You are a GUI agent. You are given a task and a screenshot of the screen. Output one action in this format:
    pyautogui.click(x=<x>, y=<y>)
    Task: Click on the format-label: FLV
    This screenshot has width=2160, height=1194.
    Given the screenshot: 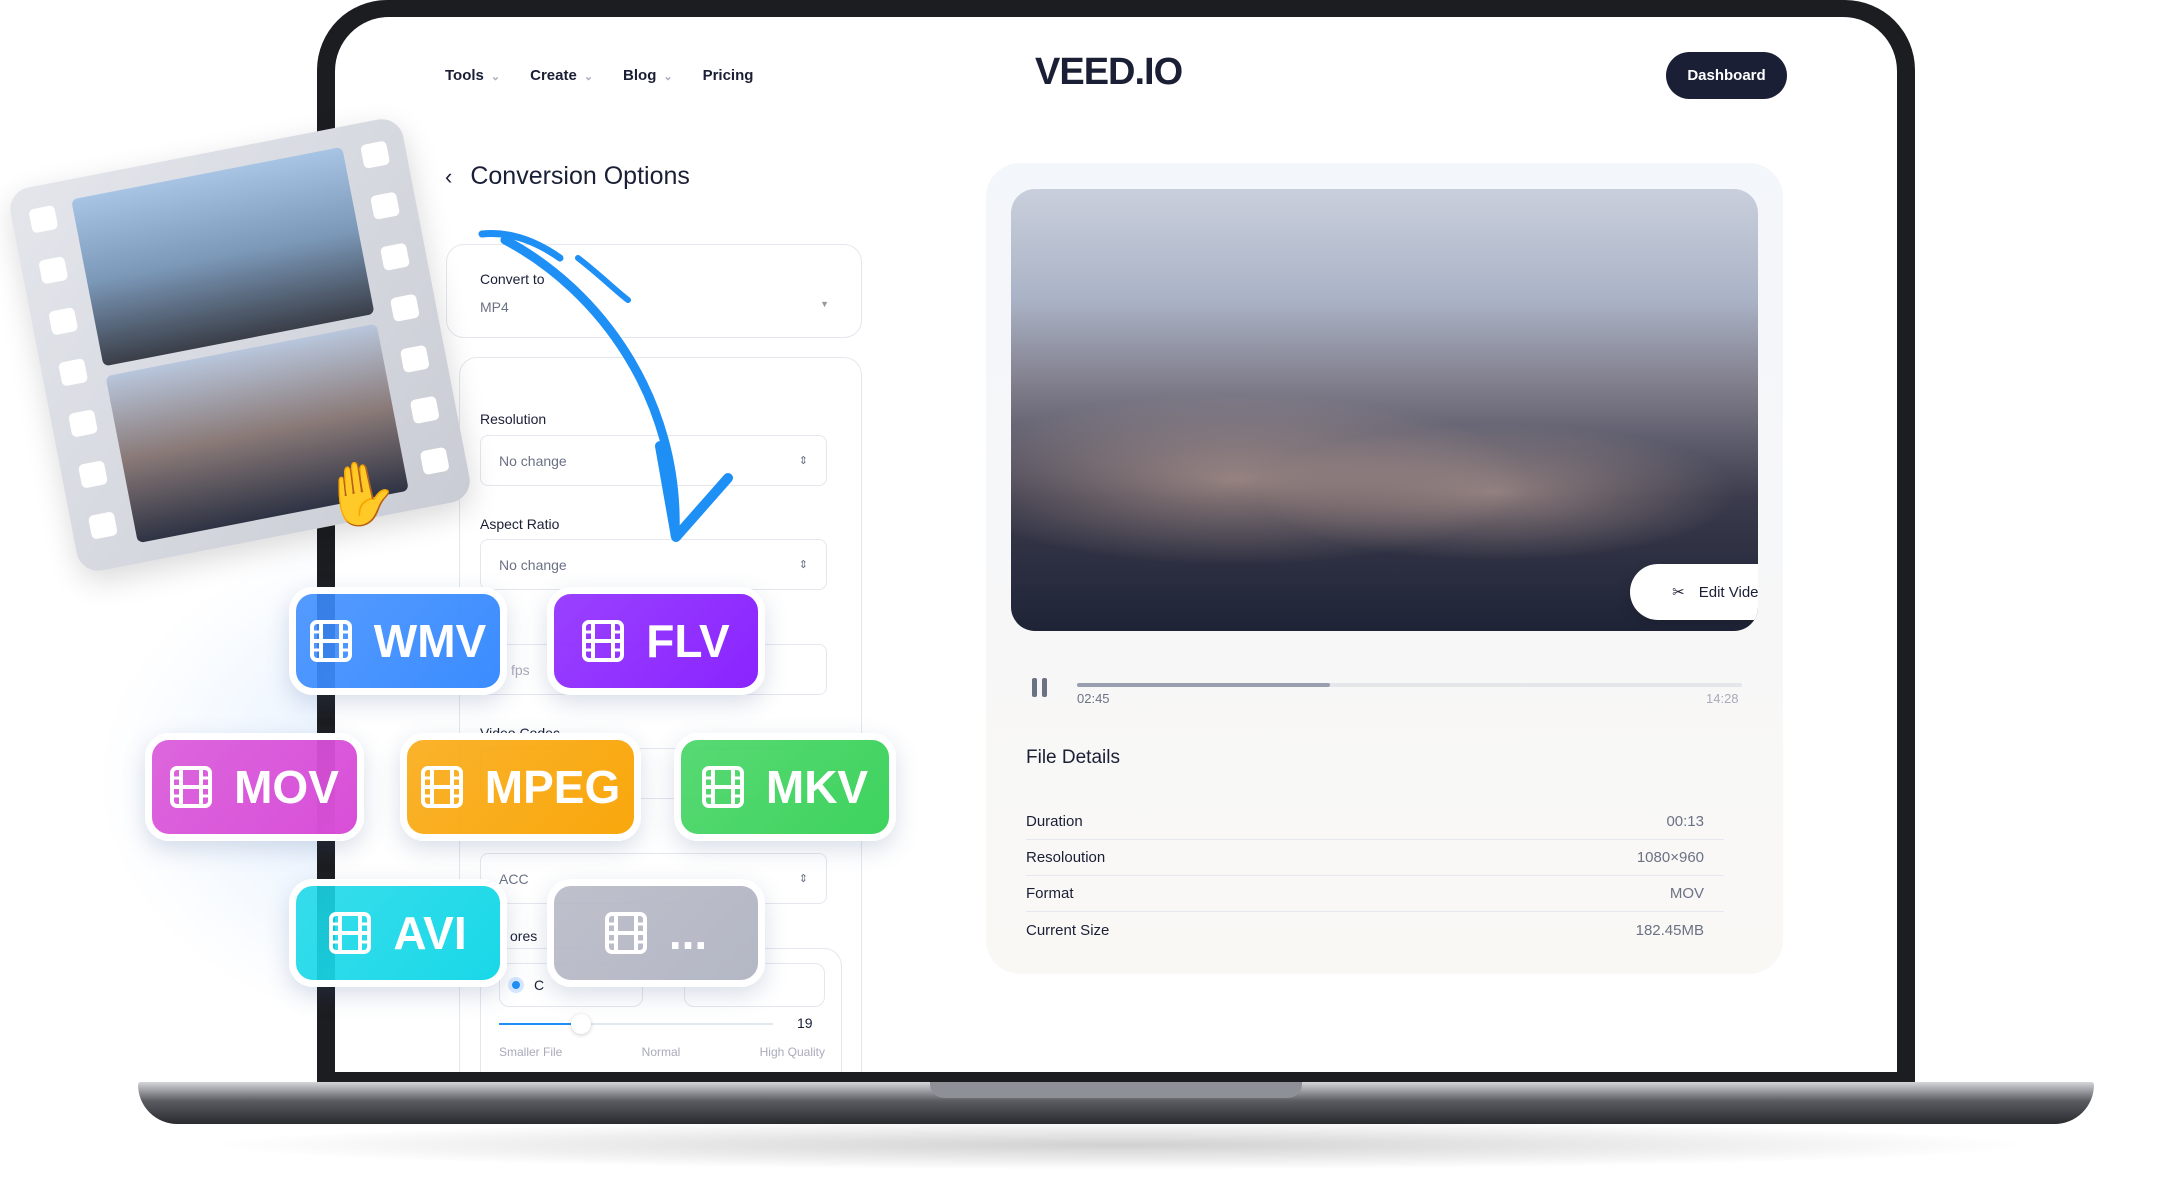 What is the action you would take?
    pyautogui.click(x=688, y=641)
    